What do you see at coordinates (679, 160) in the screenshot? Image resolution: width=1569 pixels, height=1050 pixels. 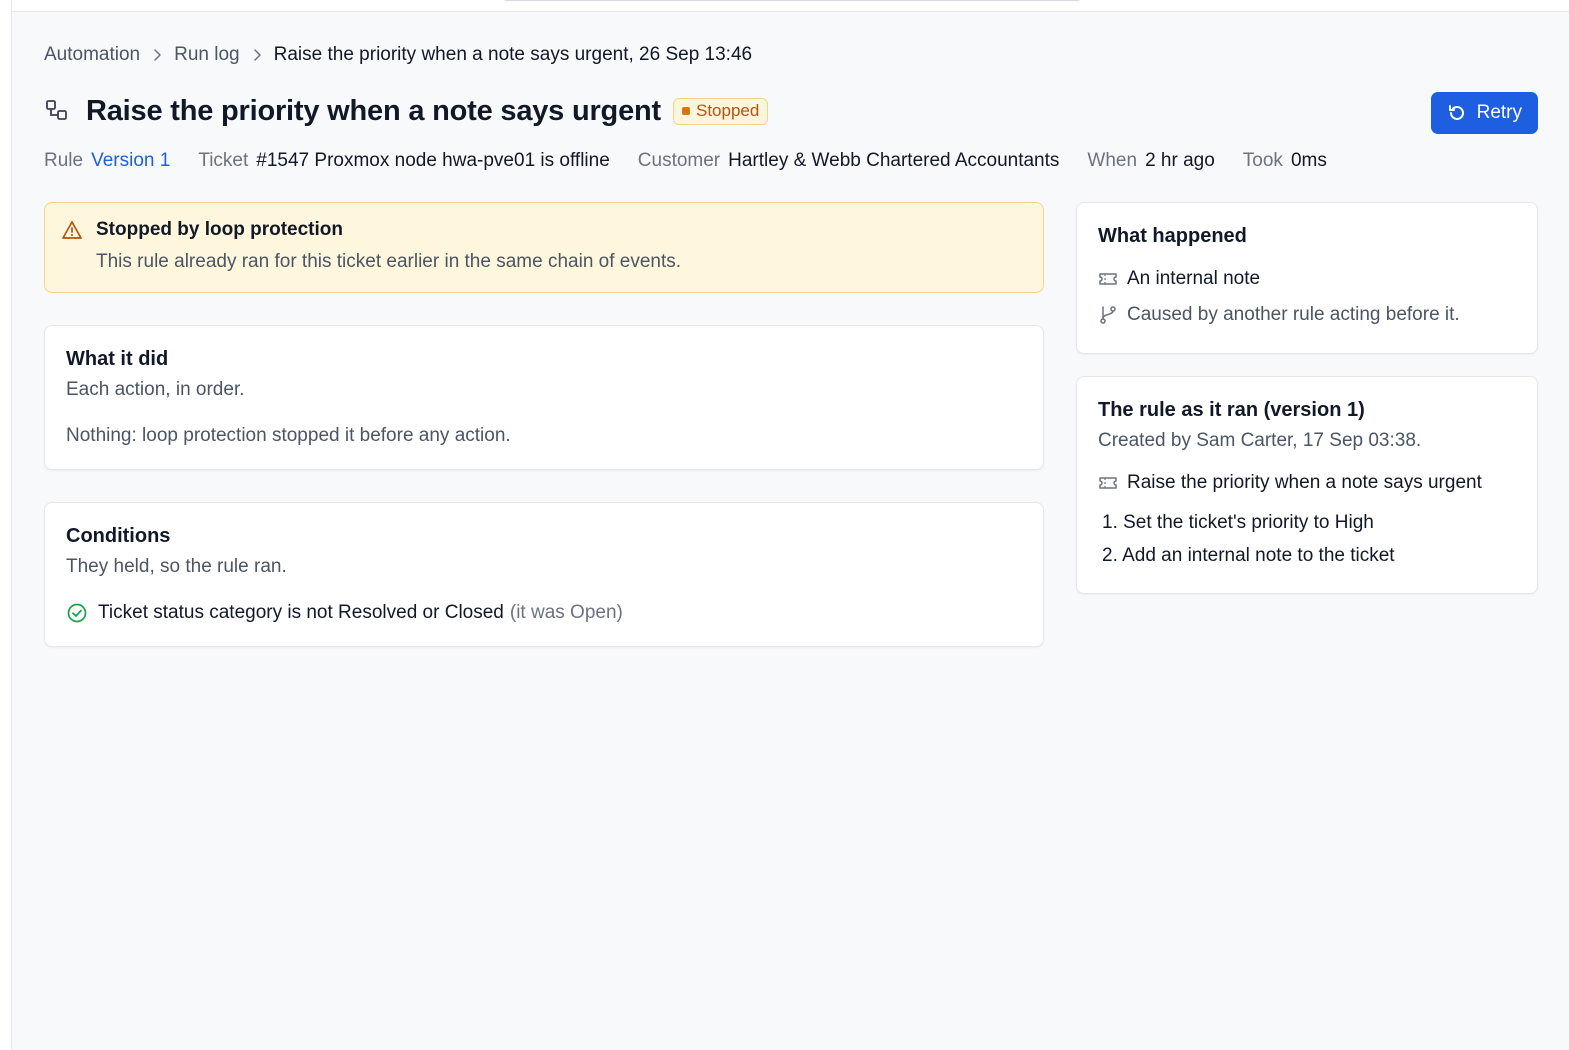 I see `meta-customer-label: Customer` at bounding box center [679, 160].